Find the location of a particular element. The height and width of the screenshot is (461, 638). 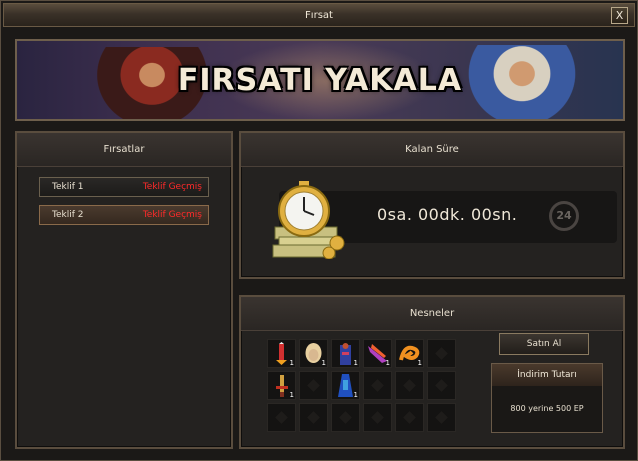

offer-name: Teklif 1 is located at coordinates (68, 187).